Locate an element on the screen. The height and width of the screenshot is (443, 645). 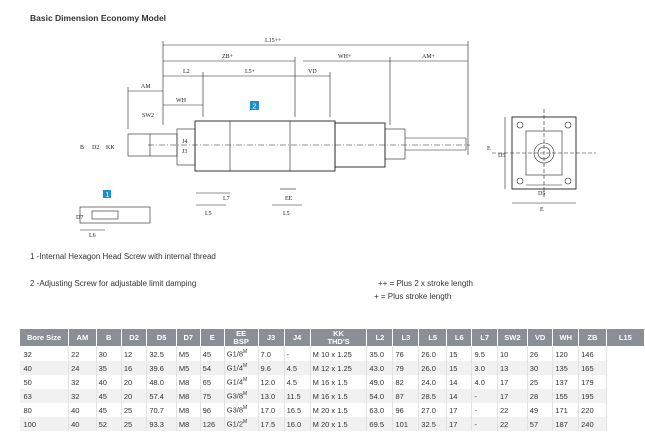
label-vd: VD is located at coordinates (312, 72).